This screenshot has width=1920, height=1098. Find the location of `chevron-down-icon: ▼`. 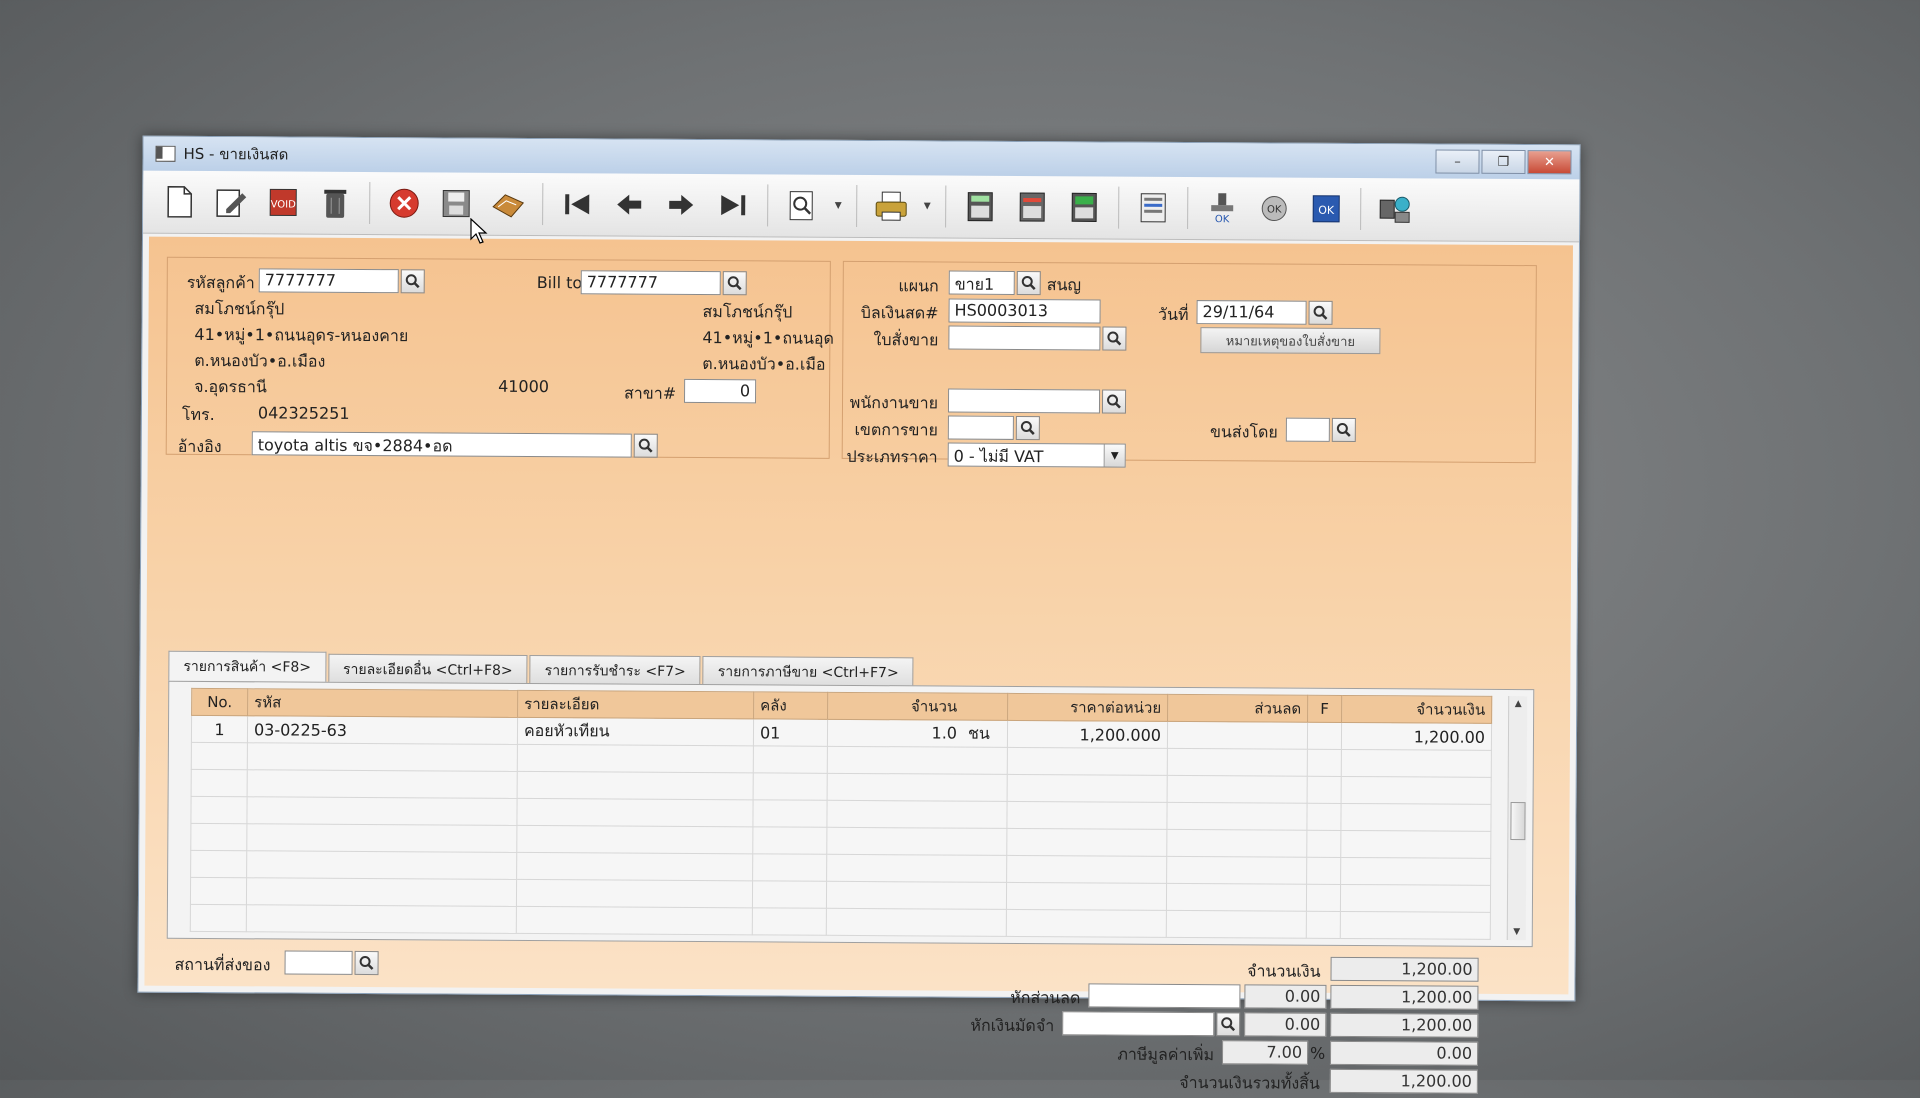

chevron-down-icon: ▼ is located at coordinates (1114, 455).